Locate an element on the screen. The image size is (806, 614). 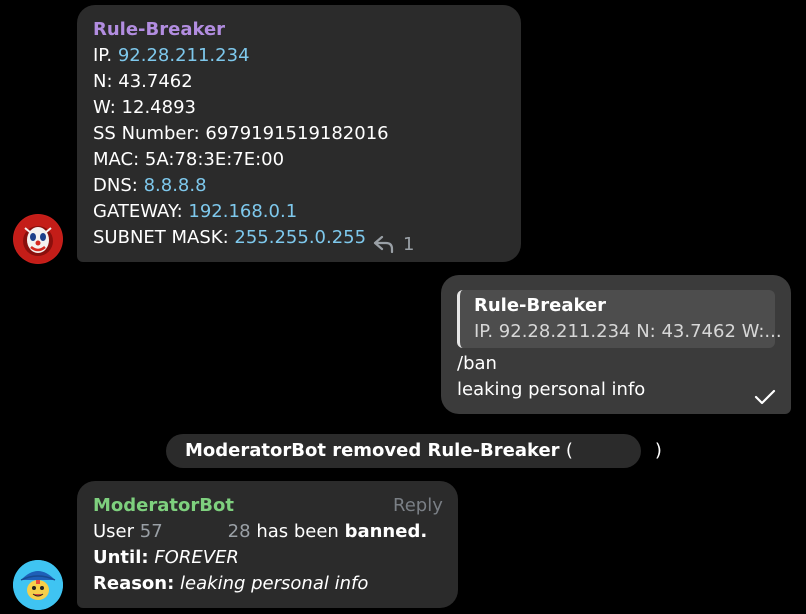
gateway-link: 192.168.0.1 is located at coordinates (242, 211).